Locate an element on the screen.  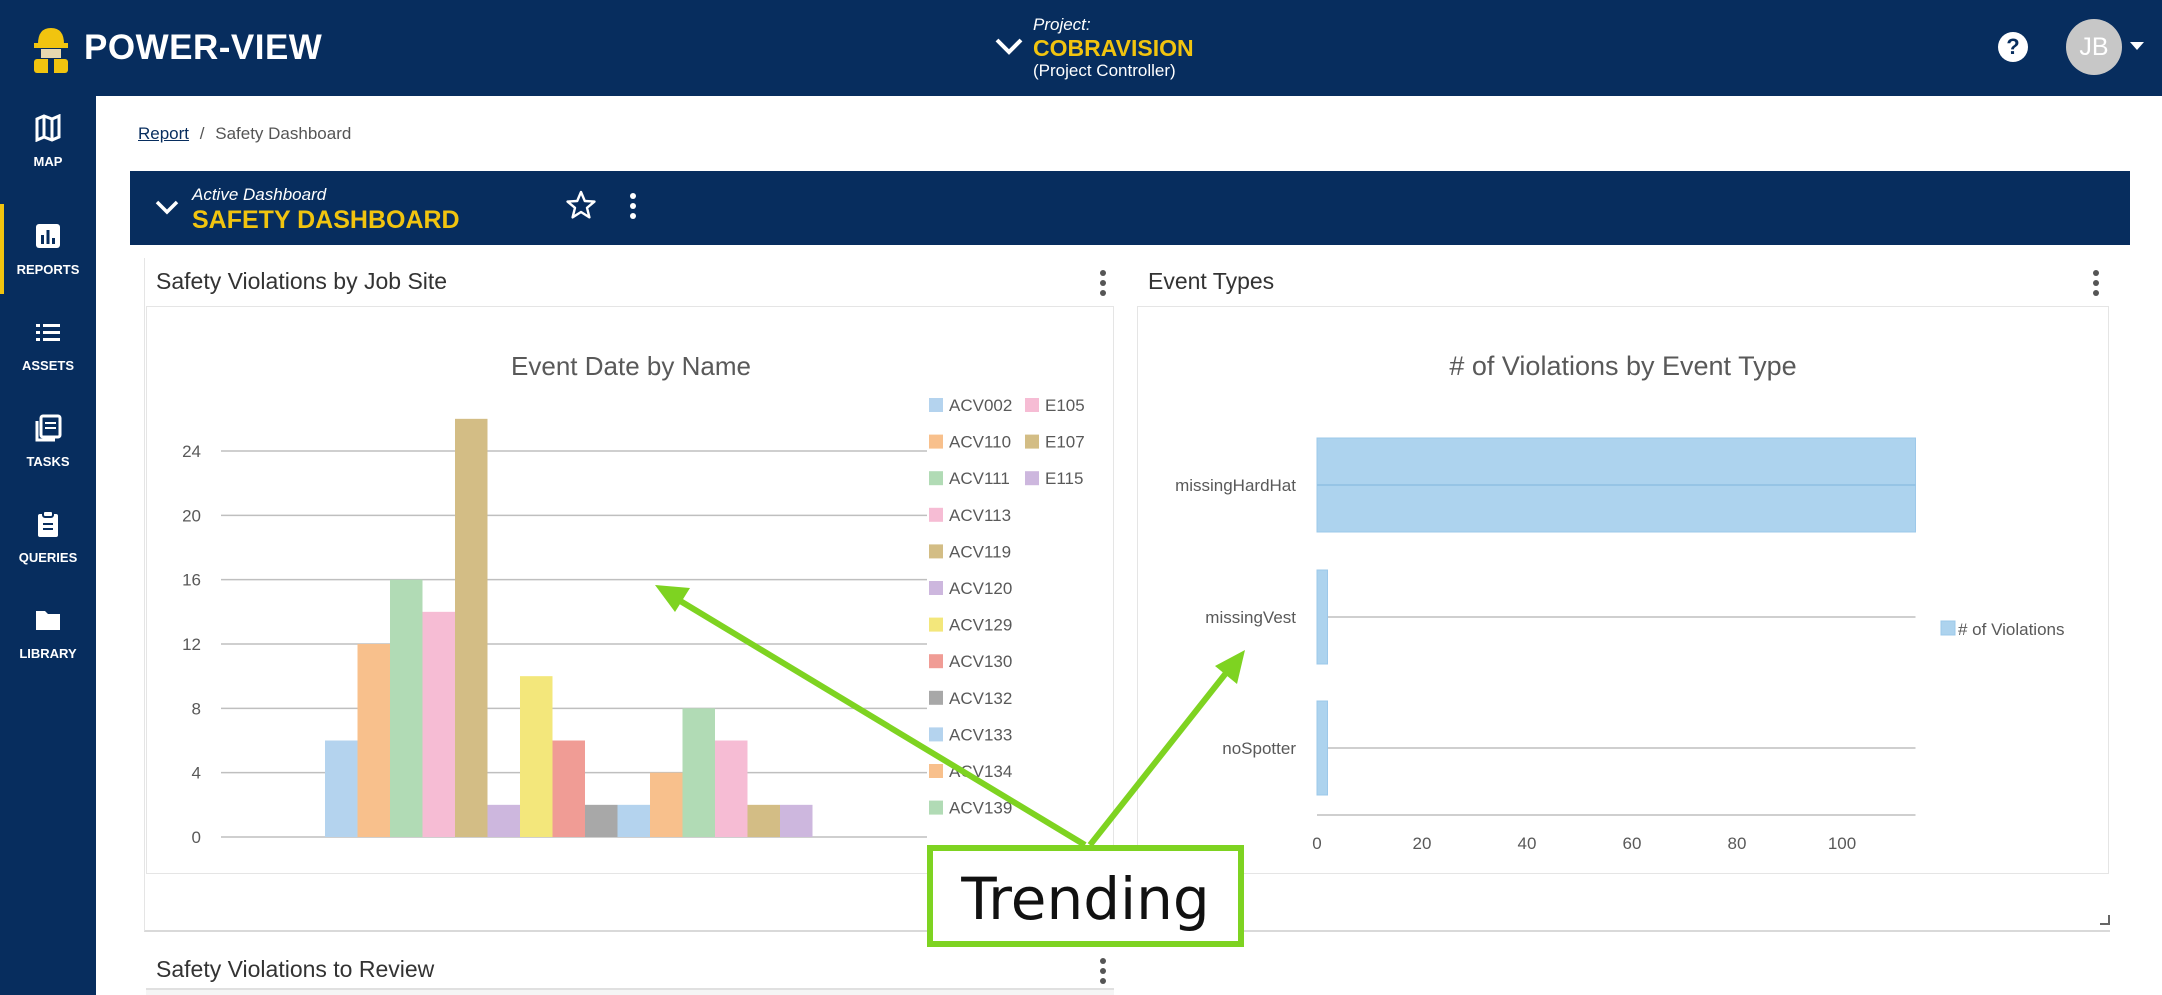
bar-nospotter is located at coordinates (1322, 748).